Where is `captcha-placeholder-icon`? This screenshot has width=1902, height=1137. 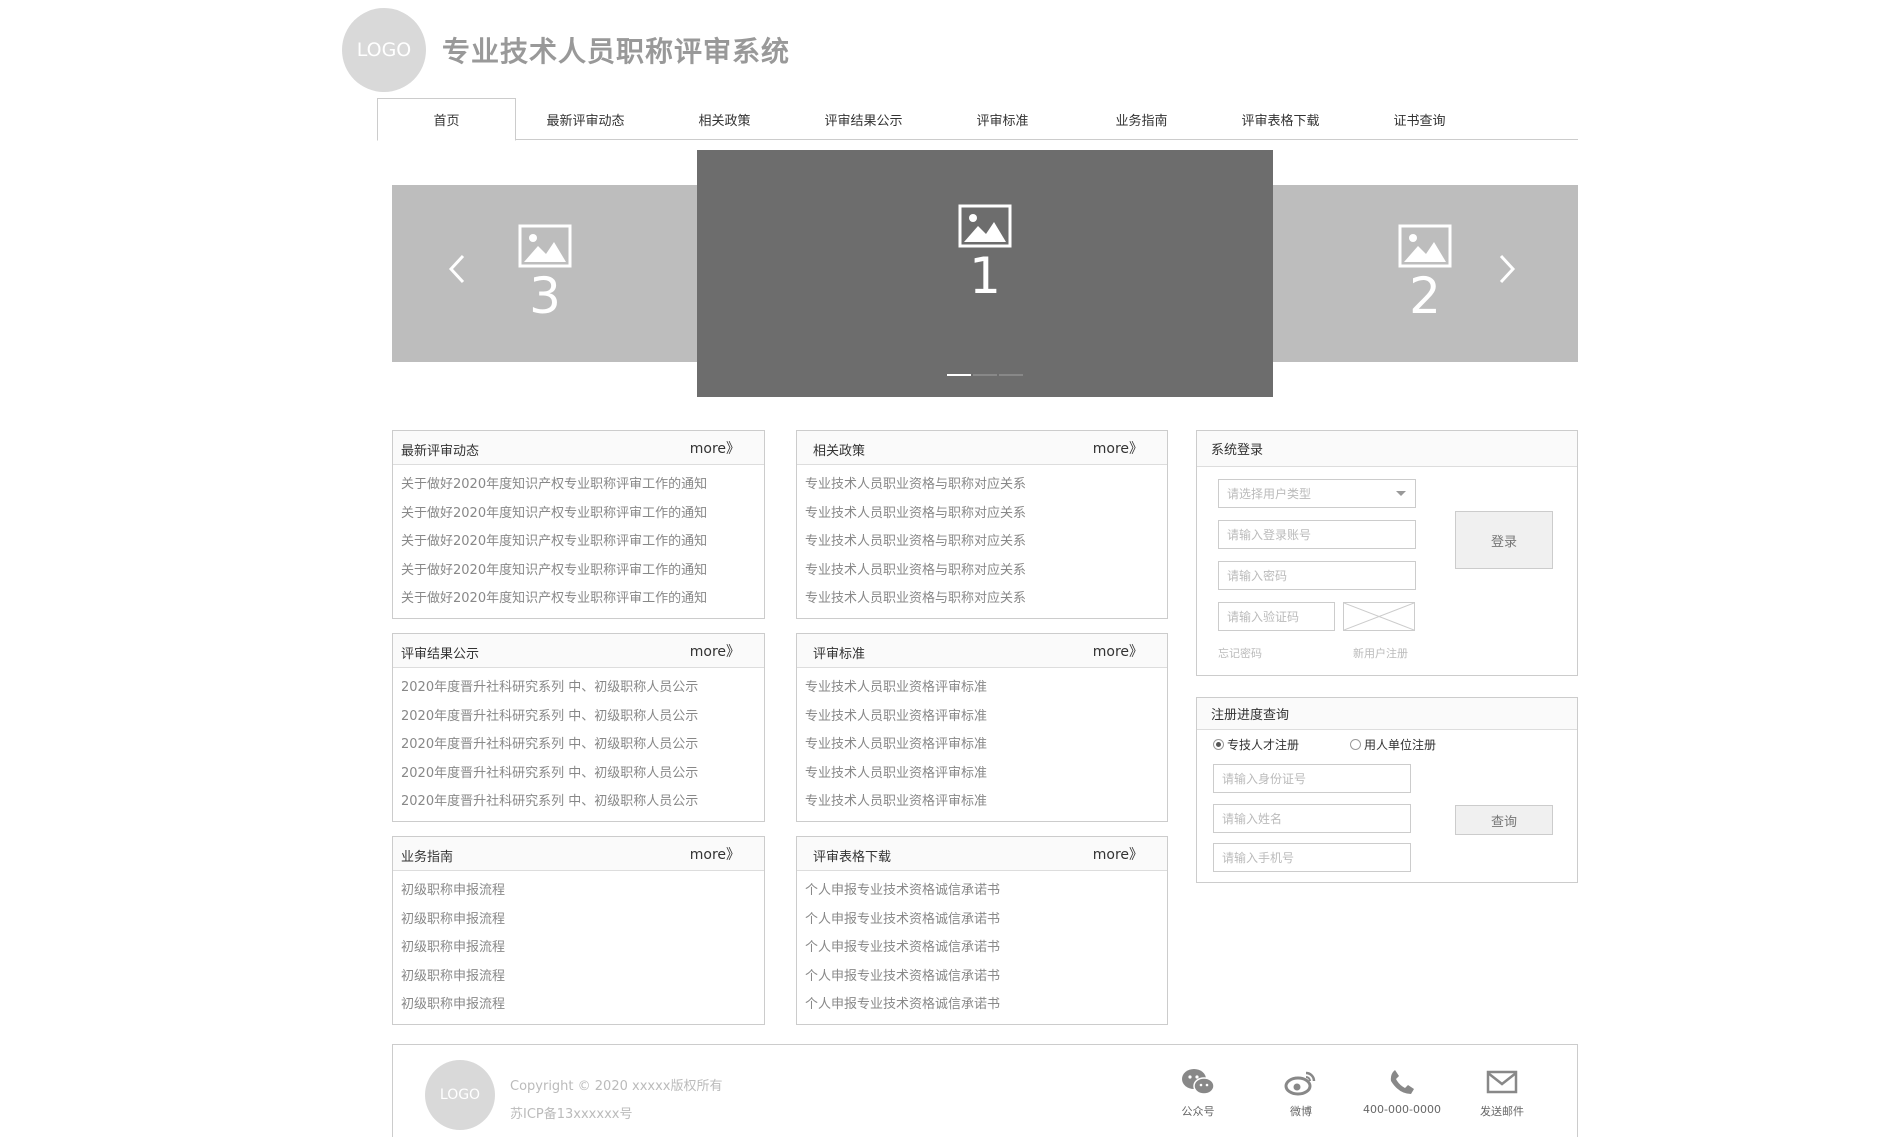 captcha-placeholder-icon is located at coordinates (1379, 616).